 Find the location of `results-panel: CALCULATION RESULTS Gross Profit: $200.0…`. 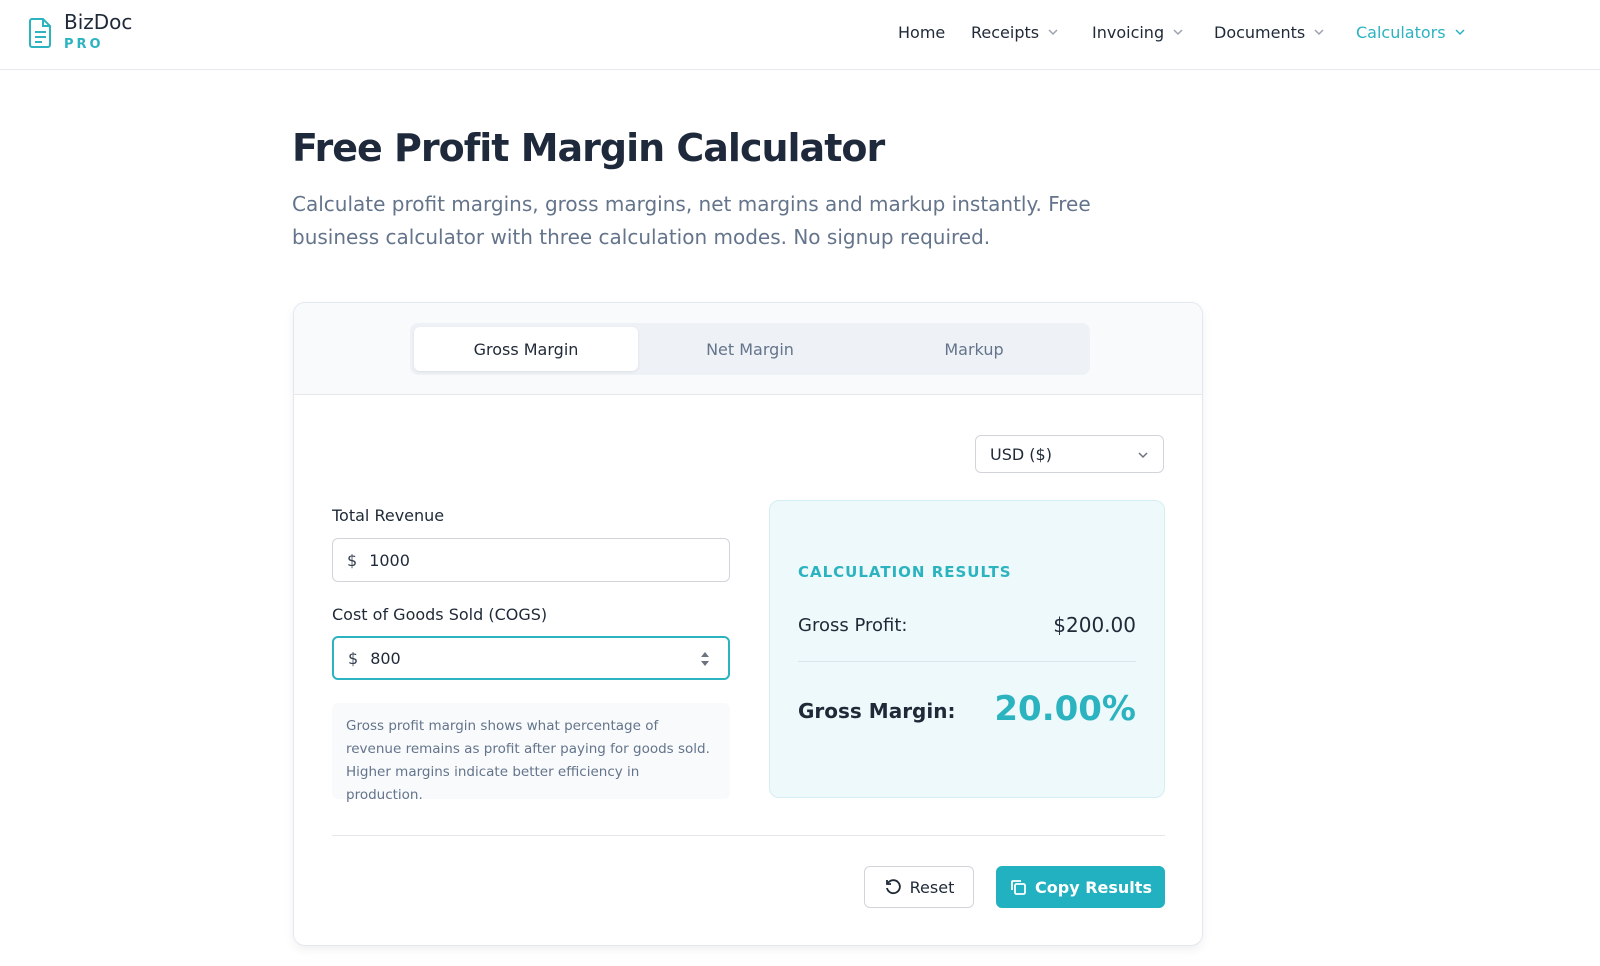

results-panel: CALCULATION RESULTS Gross Profit: $200.0… is located at coordinates (967, 649).